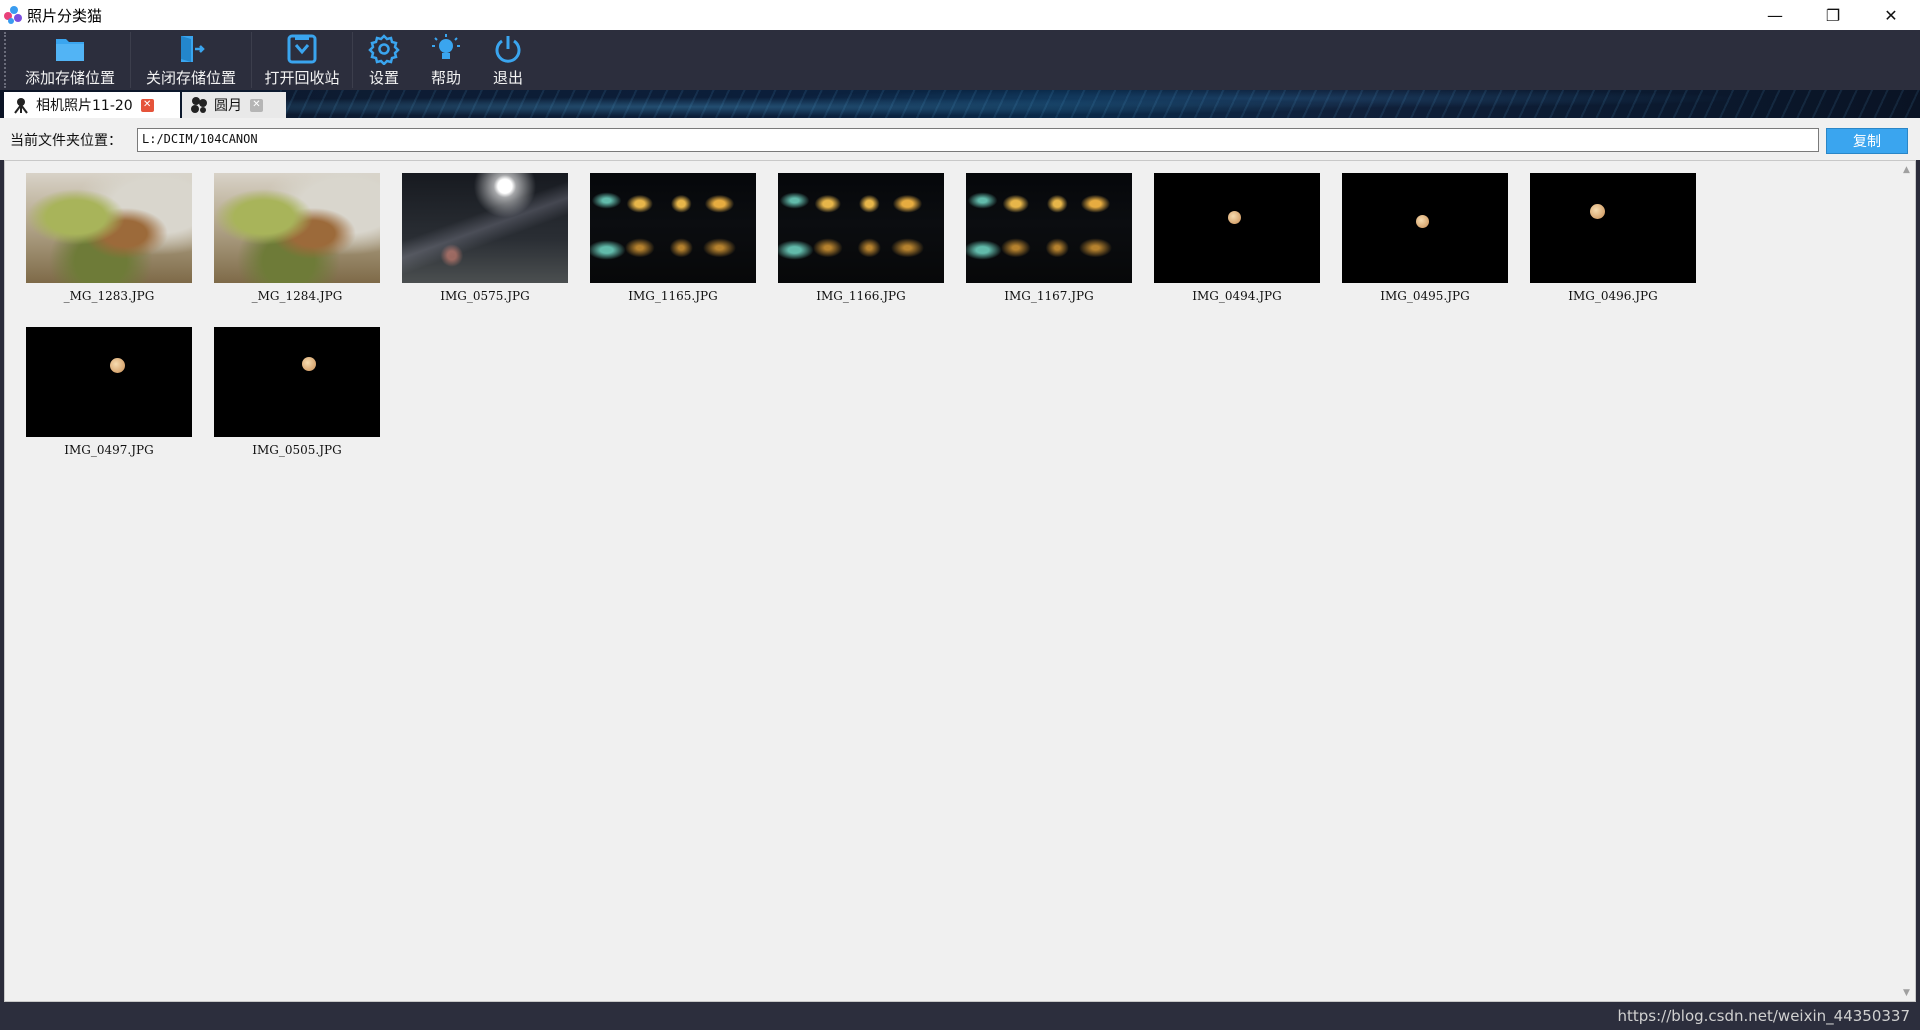  I want to click on tripod-camera-icon, so click(21, 106).